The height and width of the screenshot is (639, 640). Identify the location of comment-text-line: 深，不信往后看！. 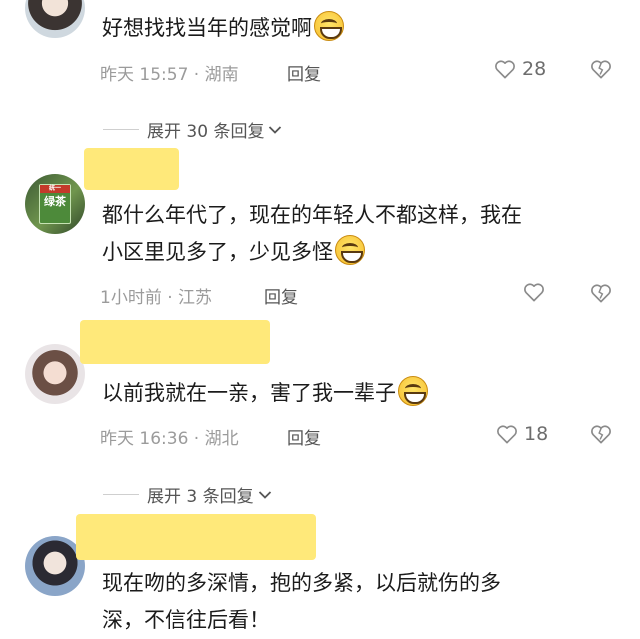
(186, 620).